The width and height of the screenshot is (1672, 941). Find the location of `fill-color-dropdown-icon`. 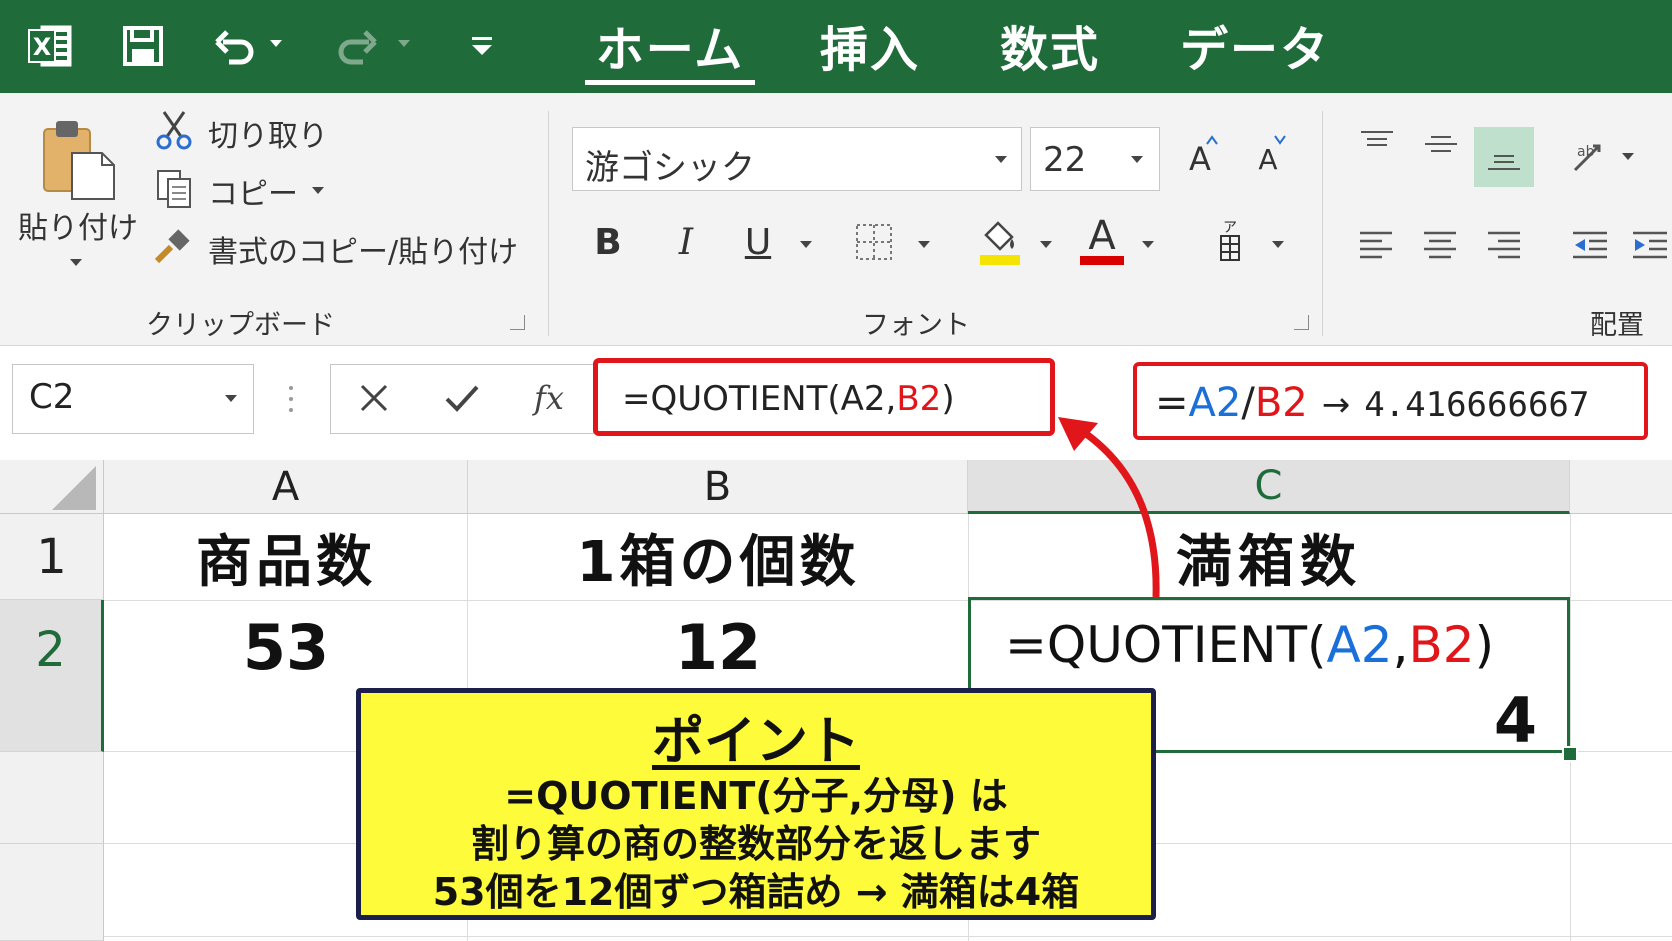

fill-color-dropdown-icon is located at coordinates (1046, 244).